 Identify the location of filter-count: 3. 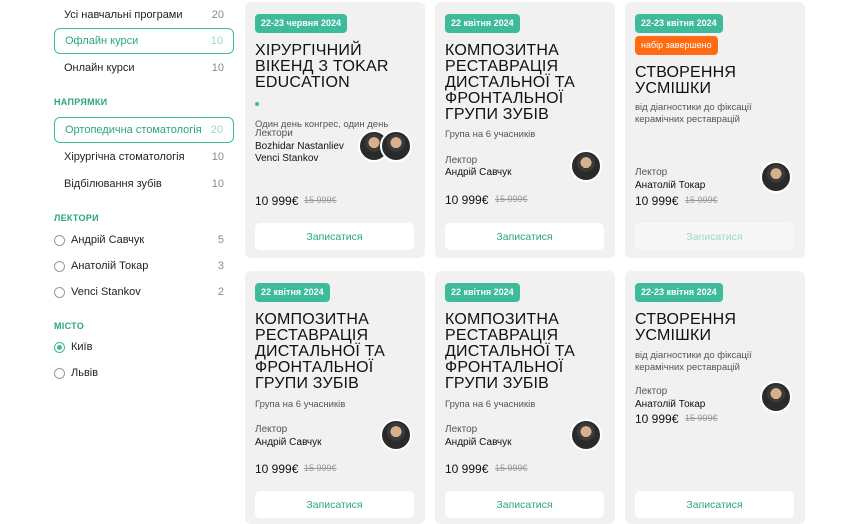
(220, 266).